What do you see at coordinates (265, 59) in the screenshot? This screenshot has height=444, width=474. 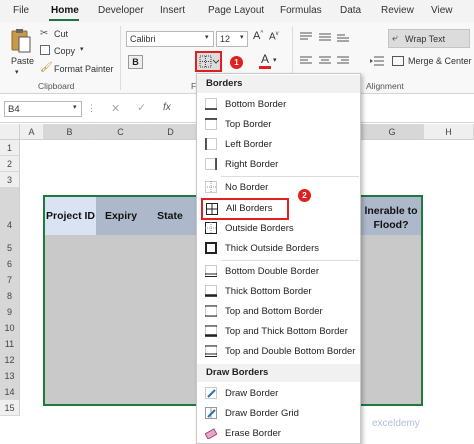 I see `font-color-icon: A` at bounding box center [265, 59].